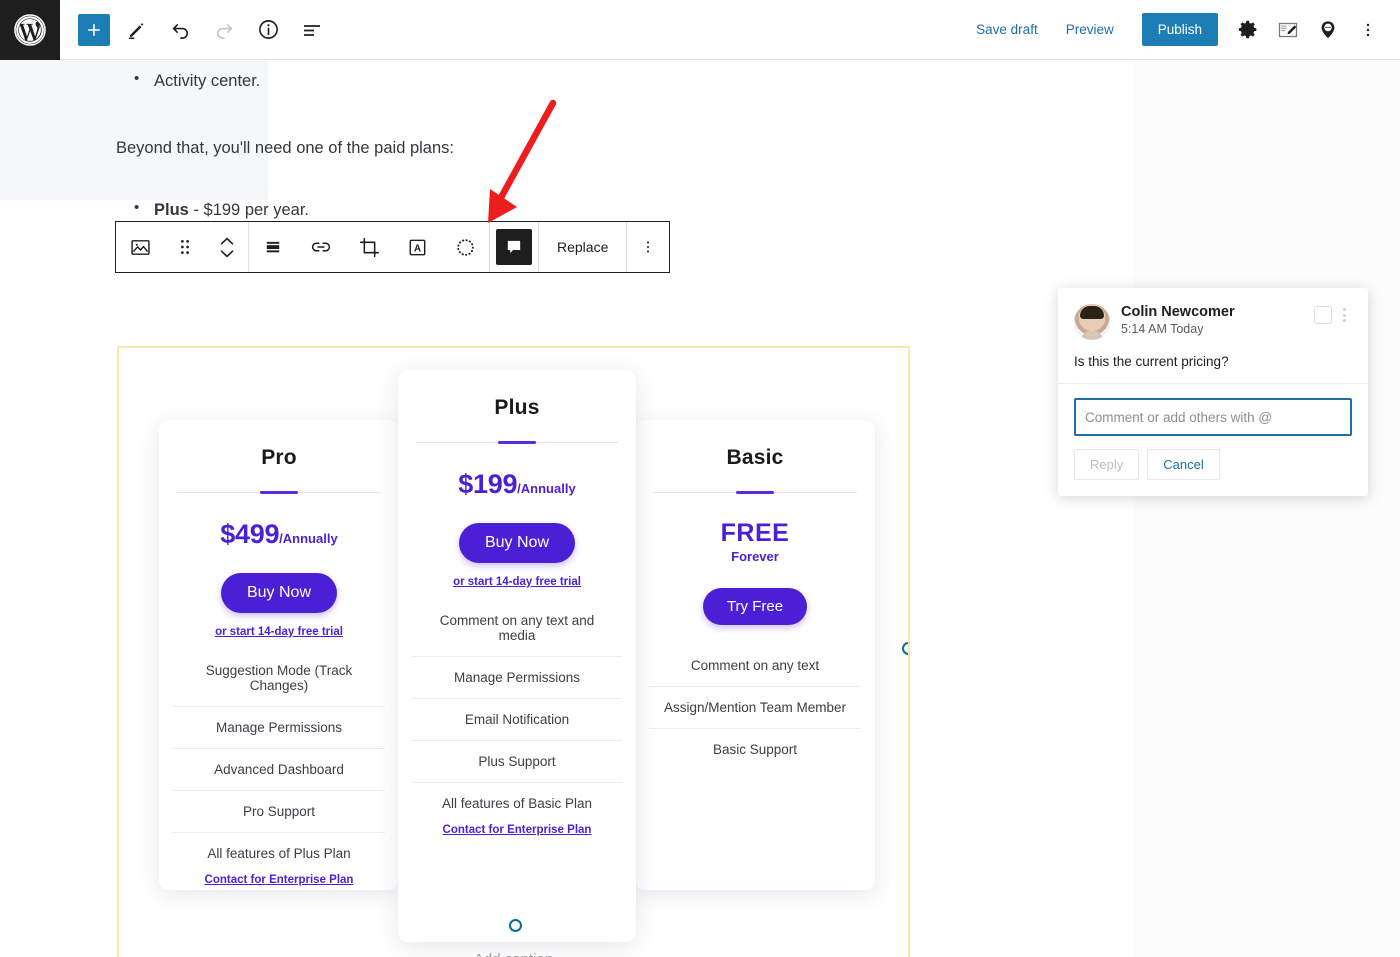 The height and width of the screenshot is (957, 1400). I want to click on plan-title: Basic, so click(755, 457).